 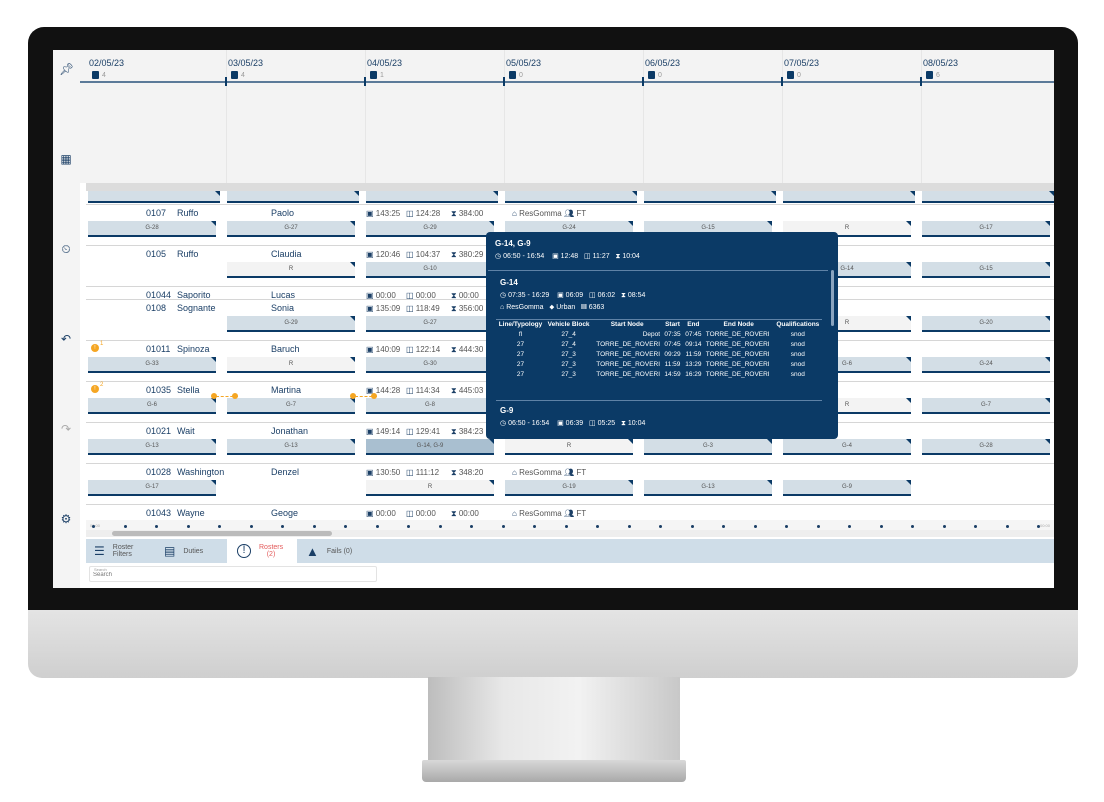 What do you see at coordinates (631, 256) in the screenshot?
I see `tooltip-total: 10:04` at bounding box center [631, 256].